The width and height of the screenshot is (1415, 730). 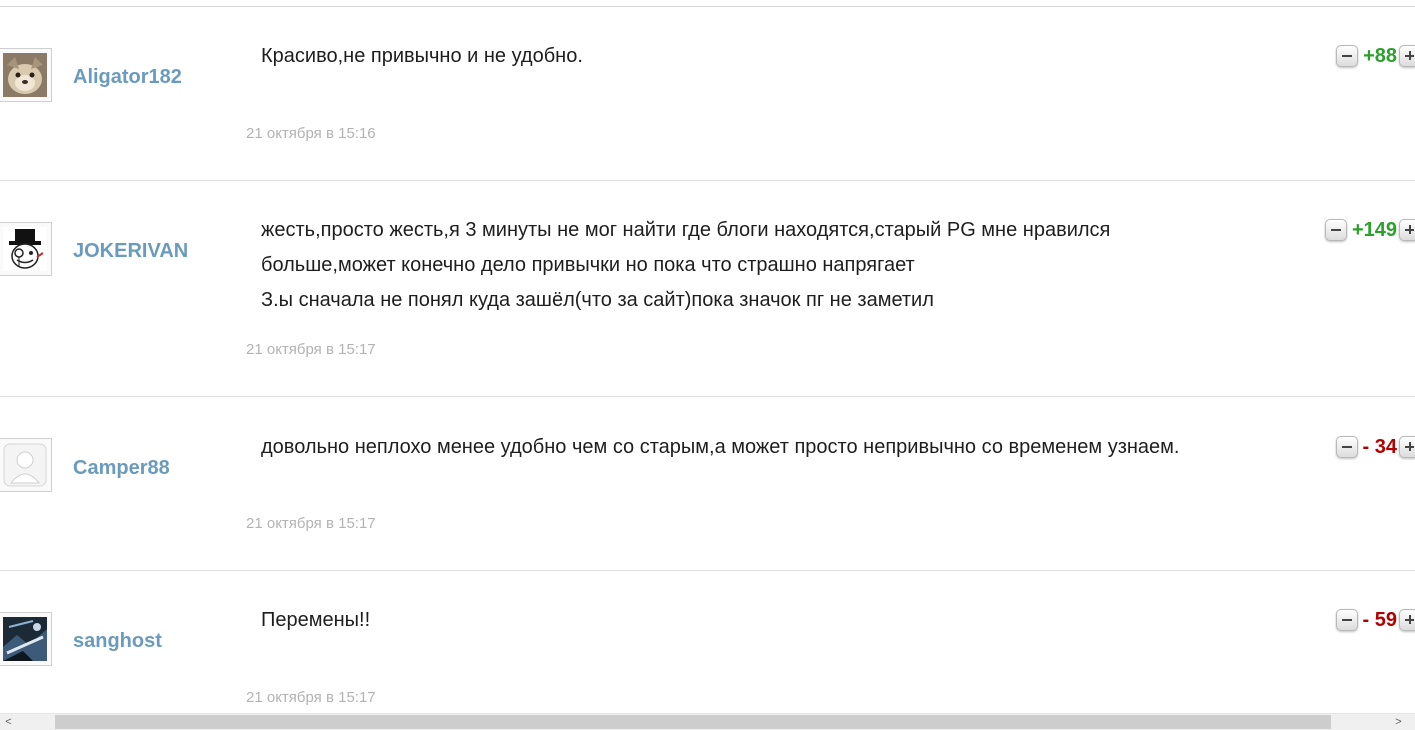 I want to click on vote-control: +88, so click(x=1375, y=56).